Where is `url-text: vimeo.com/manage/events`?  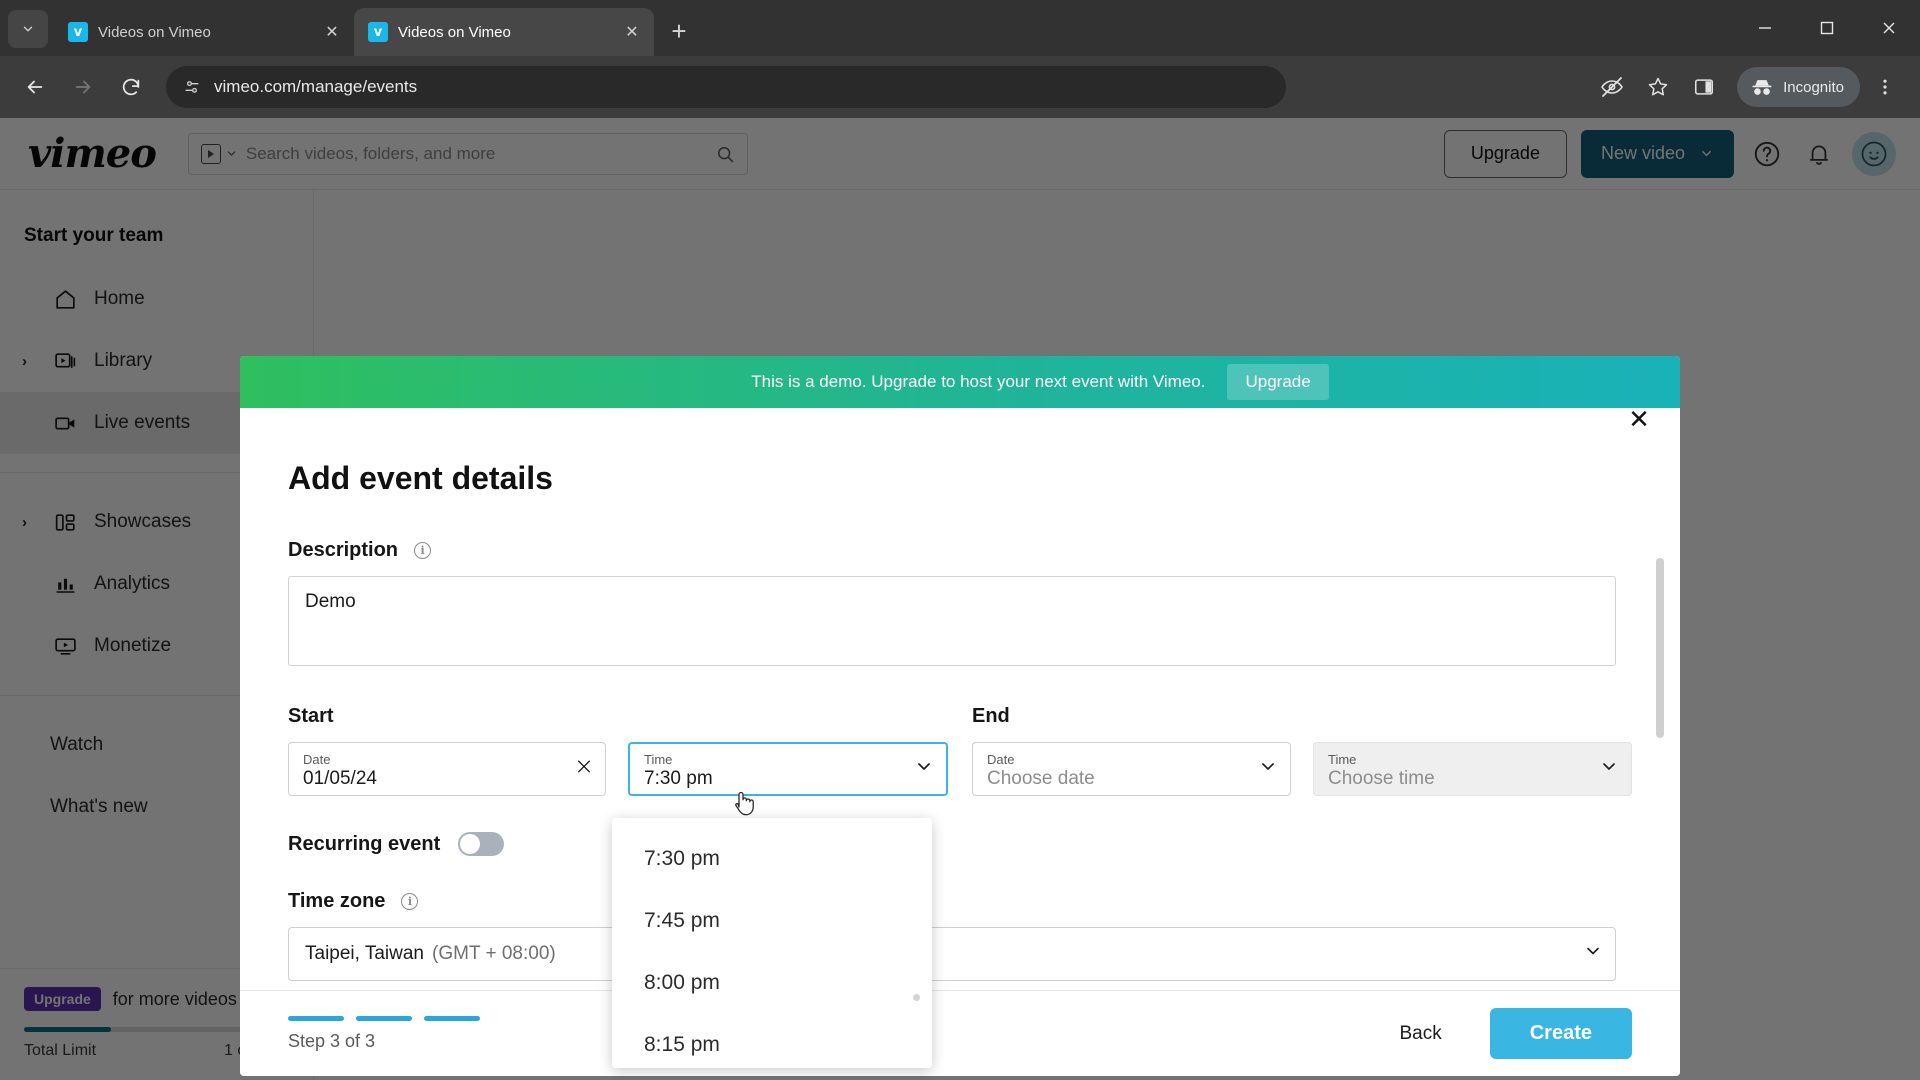 url-text: vimeo.com/manage/events is located at coordinates (316, 86).